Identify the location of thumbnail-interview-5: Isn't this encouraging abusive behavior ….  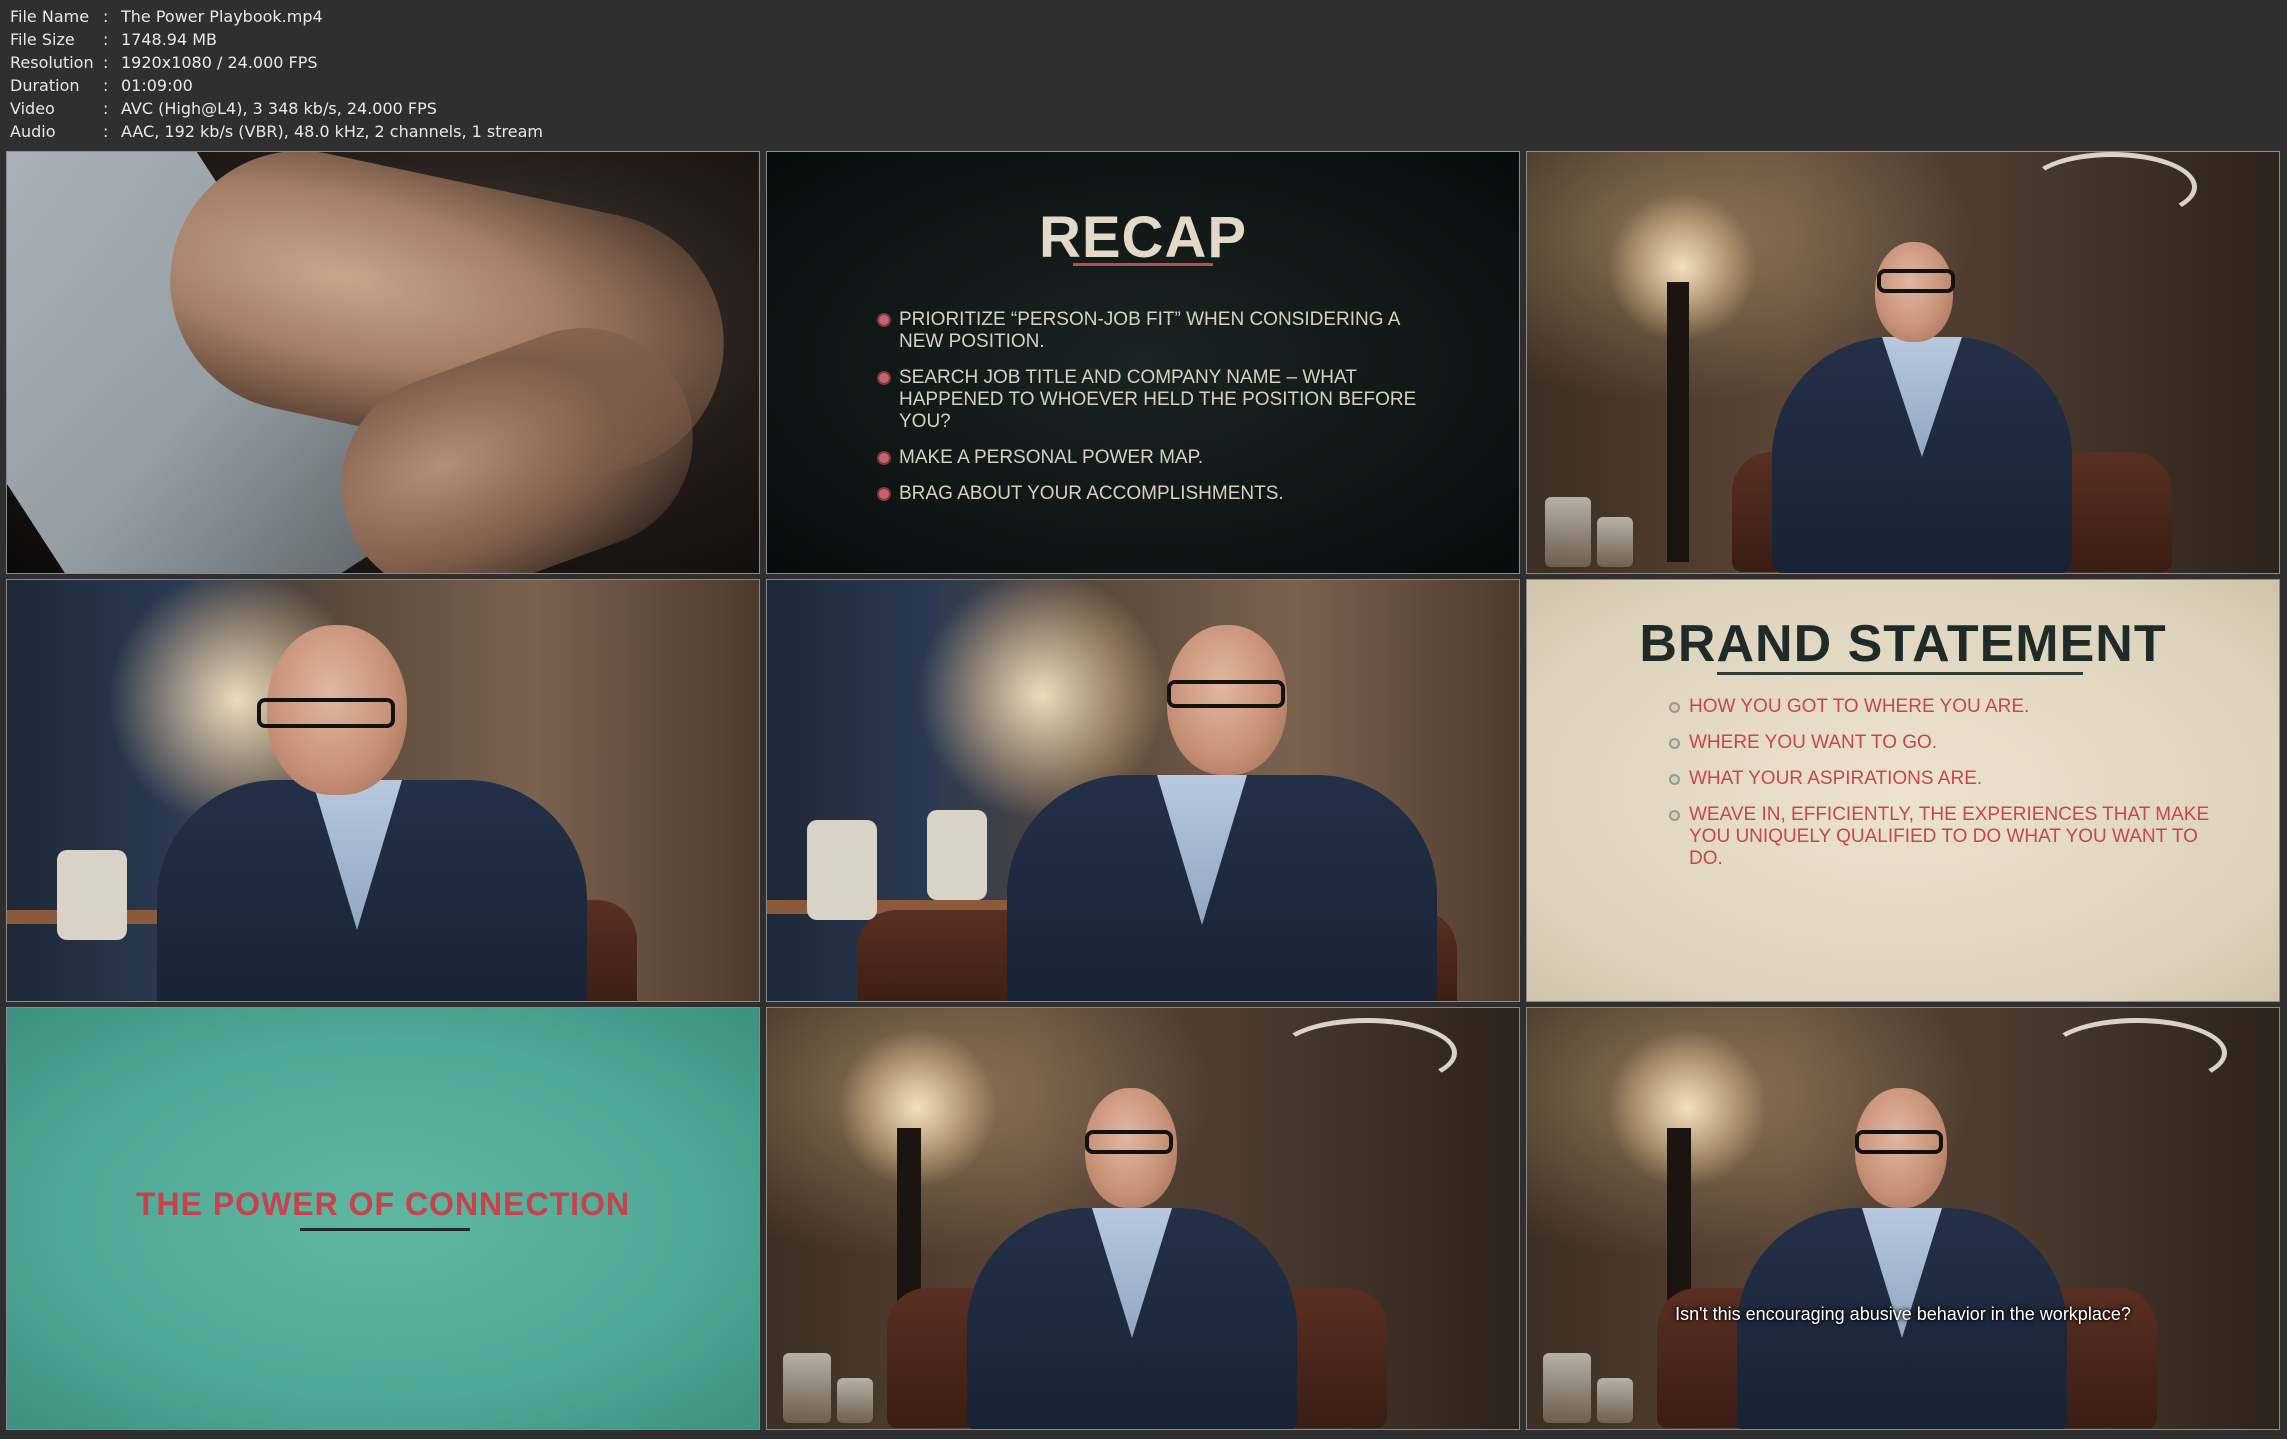
(1903, 1218).